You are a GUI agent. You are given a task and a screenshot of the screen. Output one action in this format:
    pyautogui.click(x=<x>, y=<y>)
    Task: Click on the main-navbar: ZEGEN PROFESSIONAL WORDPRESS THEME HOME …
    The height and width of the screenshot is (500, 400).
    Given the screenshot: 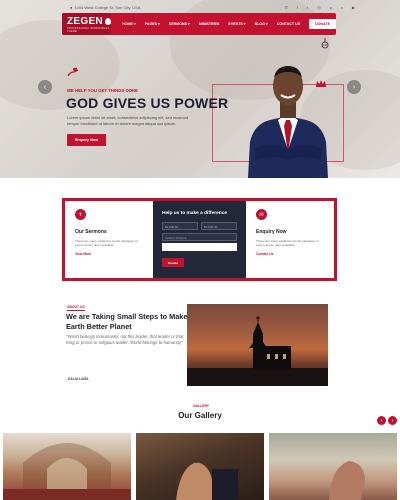 What is the action you would take?
    pyautogui.click(x=199, y=24)
    